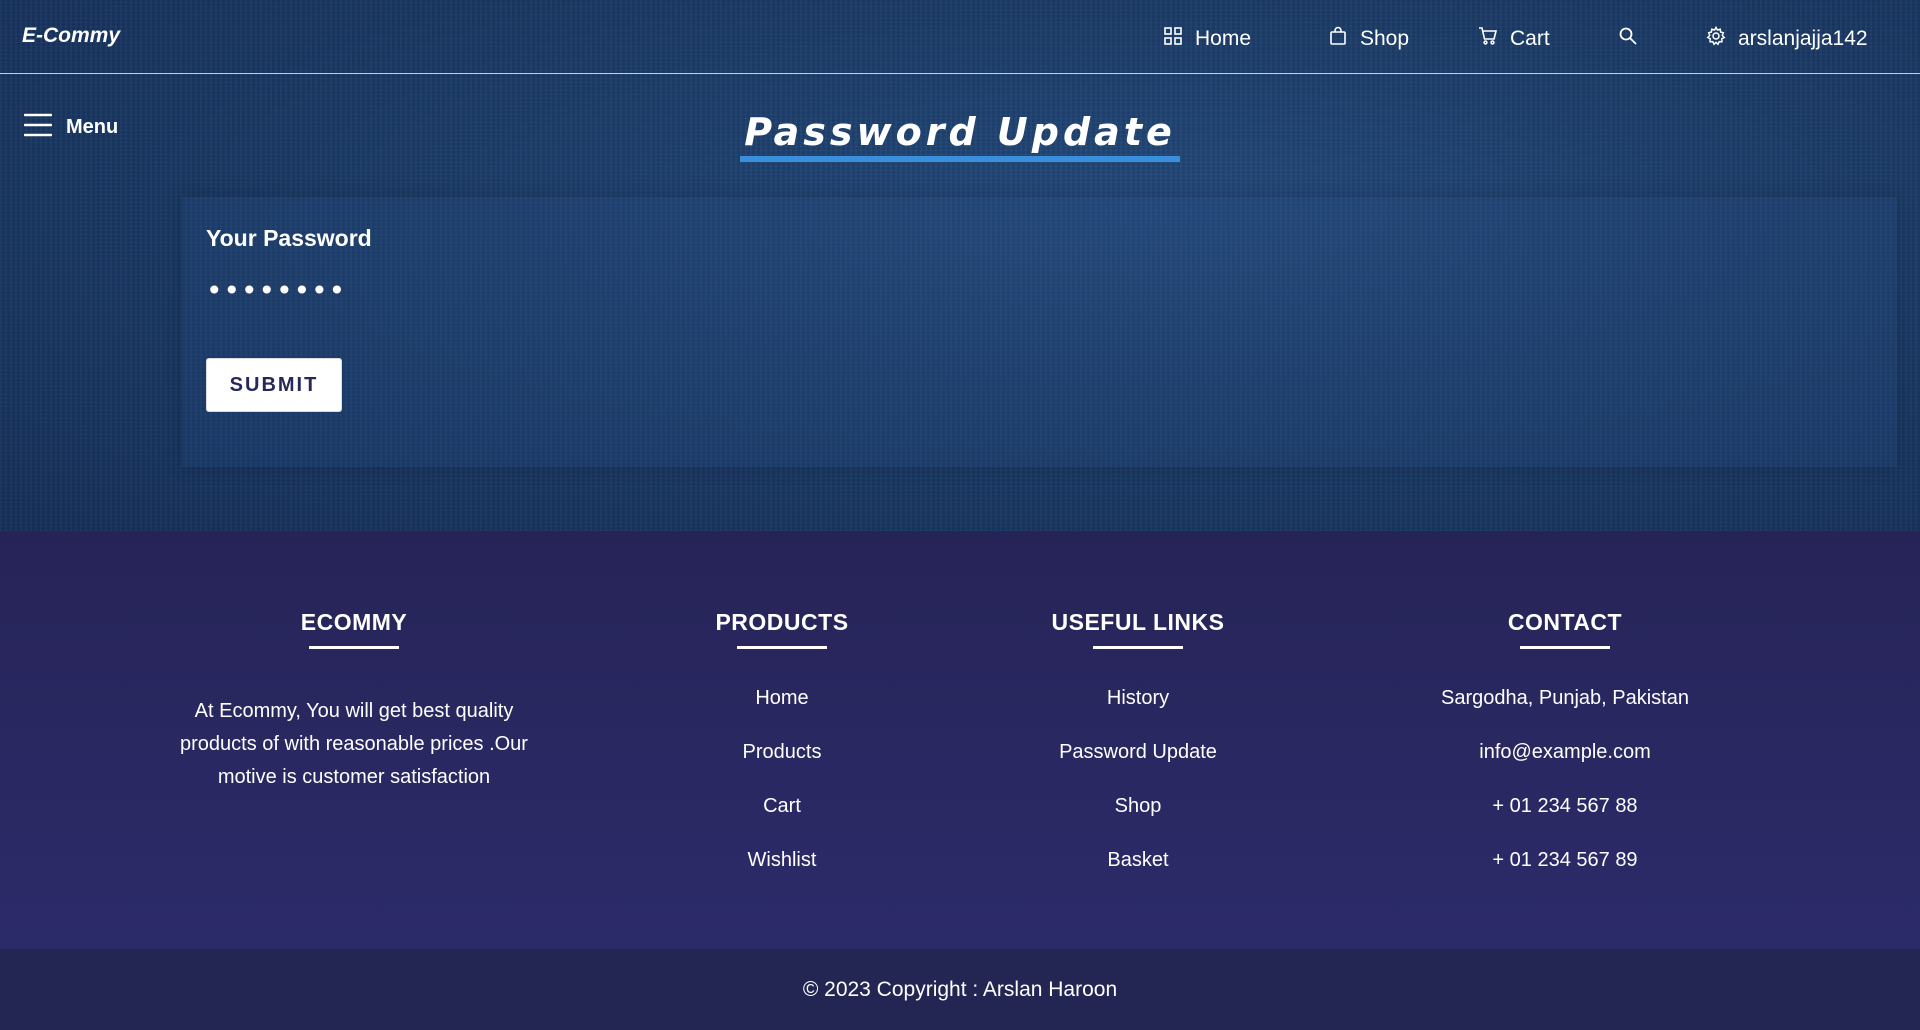 The width and height of the screenshot is (1920, 1030). I want to click on nav-item-shop: Shop, so click(1368, 39).